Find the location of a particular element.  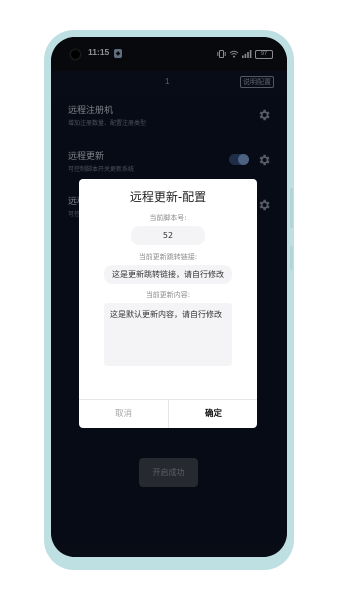

content-label: 当前更新内容: is located at coordinates (168, 295).